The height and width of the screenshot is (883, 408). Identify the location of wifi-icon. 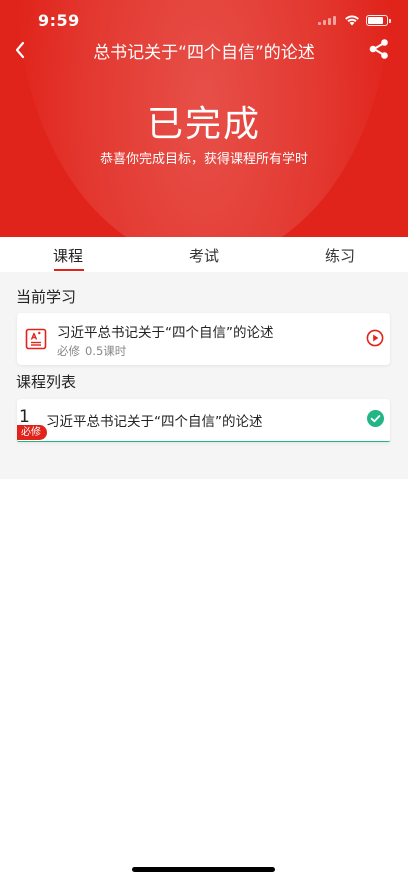
(352, 20).